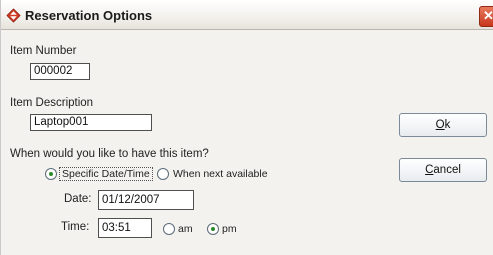  Describe the element at coordinates (51, 174) in the screenshot. I see `specific-date-time-radio` at that location.